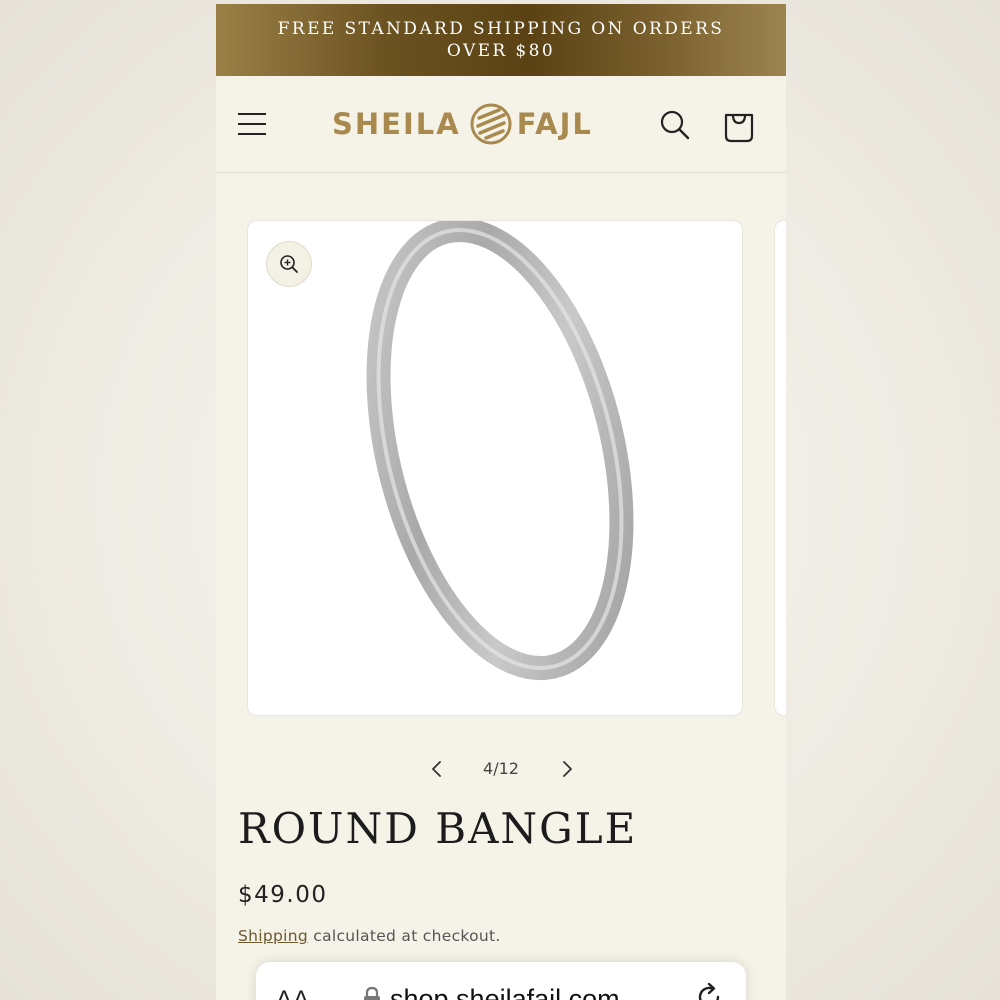 The height and width of the screenshot is (1000, 1000). What do you see at coordinates (252, 114) in the screenshot?
I see `menu-icon` at bounding box center [252, 114].